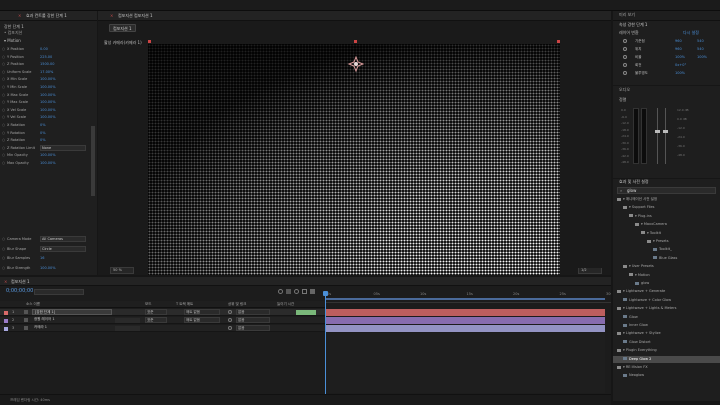 The image size is (720, 405). I want to click on mode-dropdown: 표준, so click(156, 320).